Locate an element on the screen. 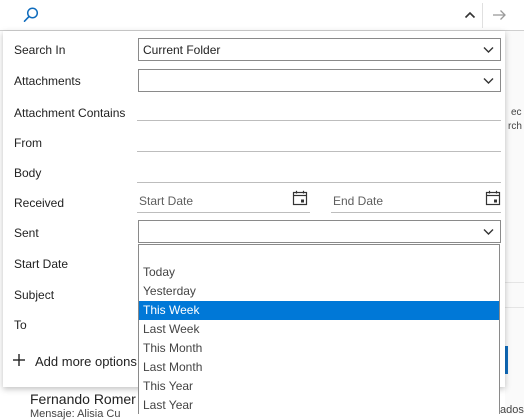  received-label: Received is located at coordinates (39, 203).